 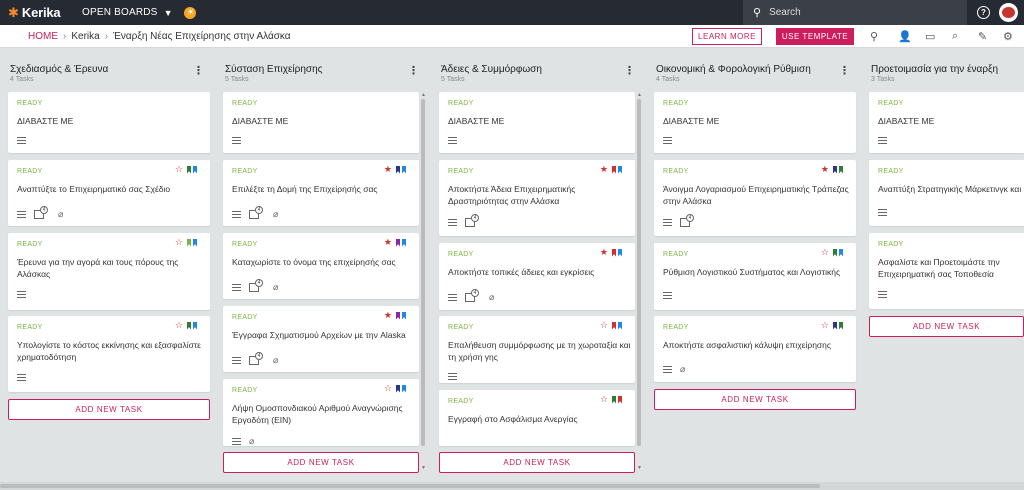 What do you see at coordinates (190, 12) in the screenshot?
I see `sun-icon: ☀` at bounding box center [190, 12].